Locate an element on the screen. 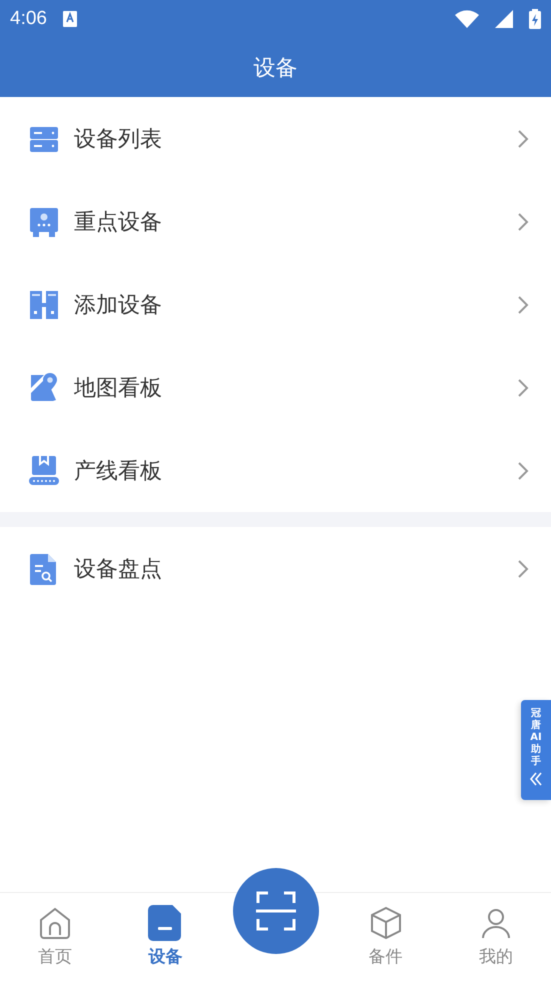 The height and width of the screenshot is (981, 551). wifi-icon is located at coordinates (467, 19).